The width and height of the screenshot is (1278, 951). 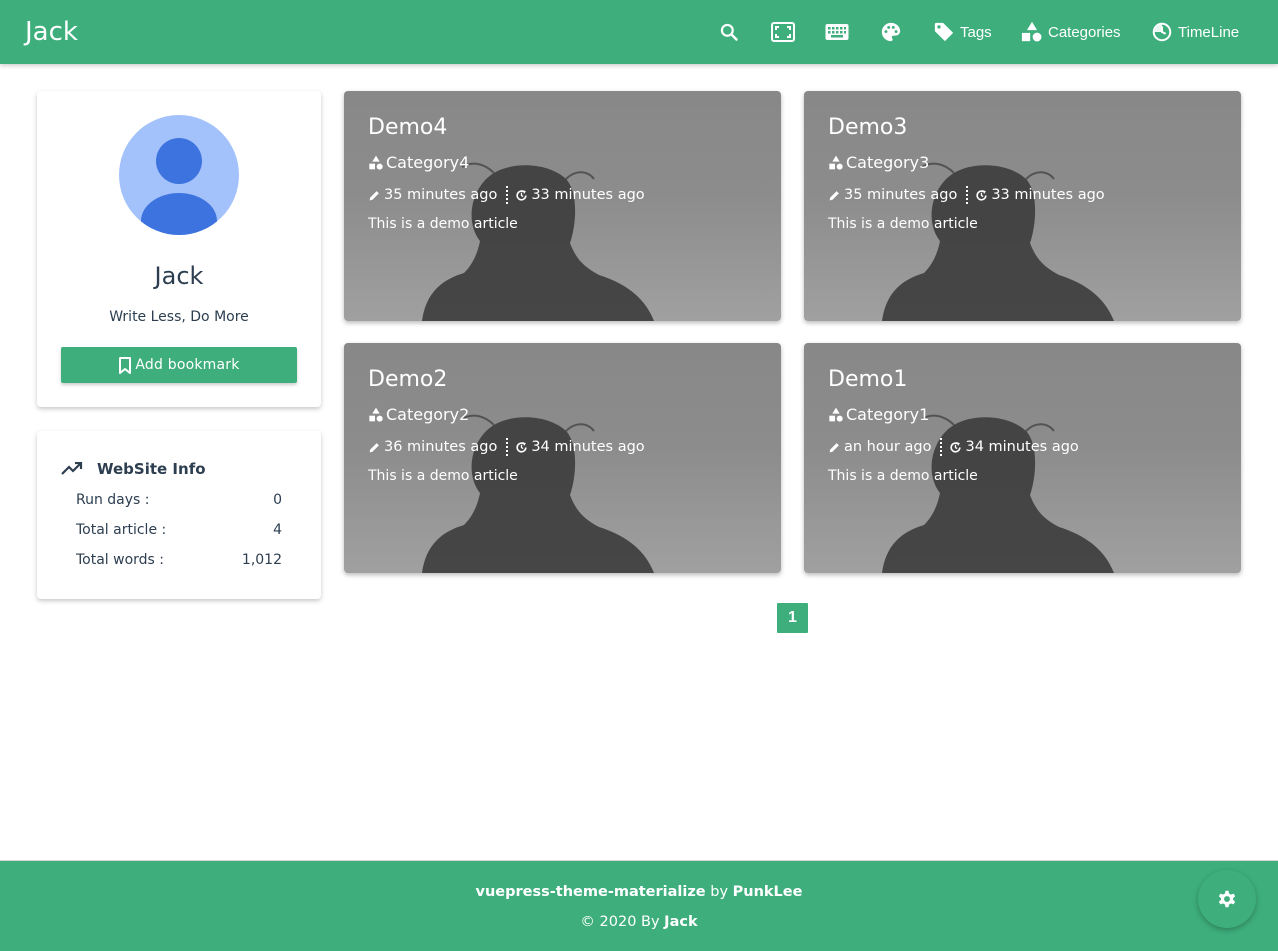 What do you see at coordinates (179, 175) in the screenshot?
I see `avatar` at bounding box center [179, 175].